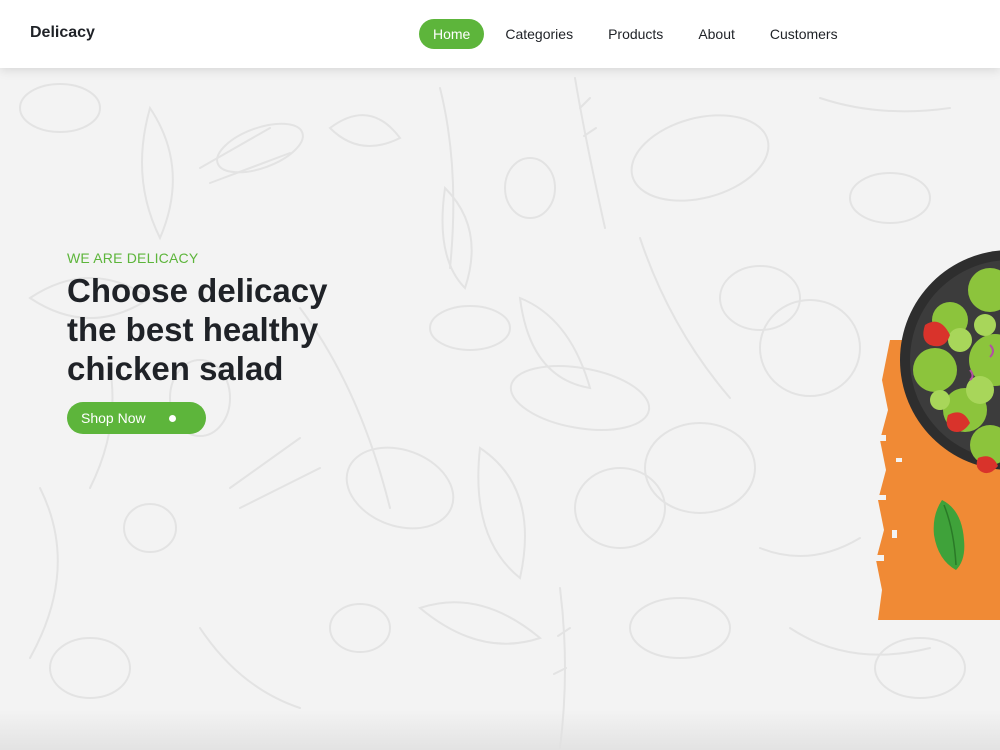 The image size is (1000, 750). Describe the element at coordinates (197, 290) in the screenshot. I see `hero-headline-line: Choose delicacy` at that location.